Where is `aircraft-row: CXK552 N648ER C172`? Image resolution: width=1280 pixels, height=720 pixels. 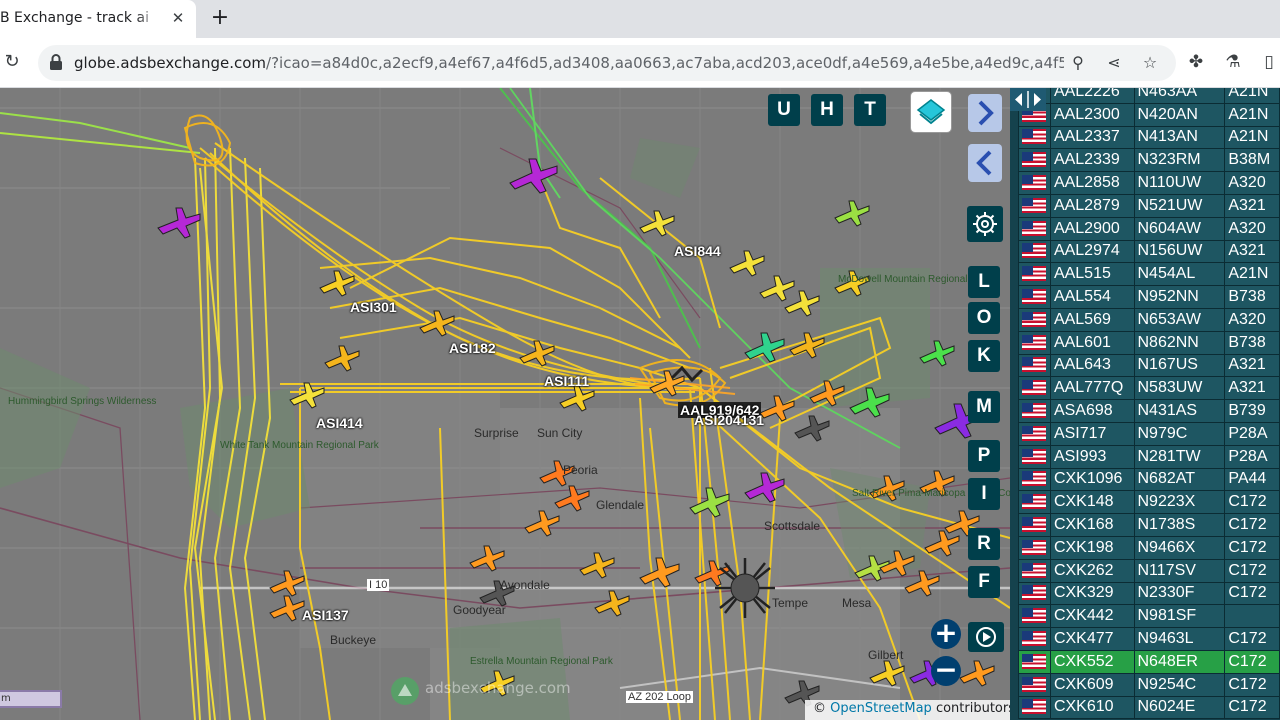
aircraft-row: CXK552 N648ER C172 is located at coordinates (1149, 661).